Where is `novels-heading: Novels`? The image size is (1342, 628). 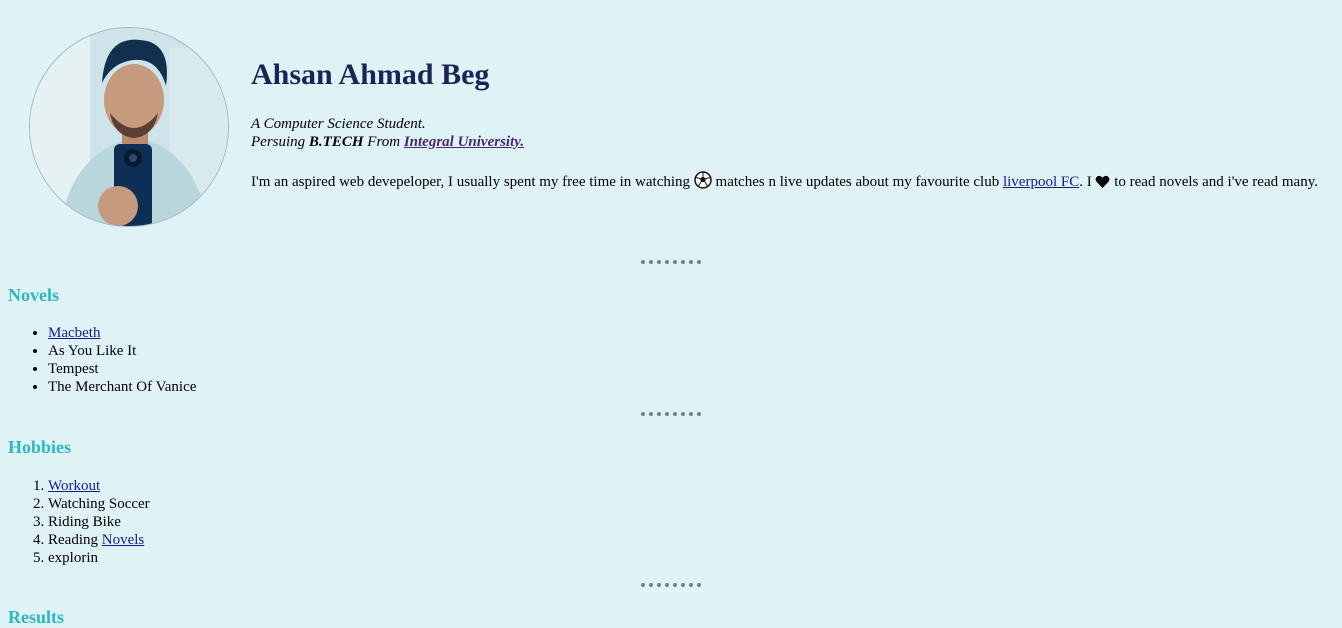 novels-heading: Novels is located at coordinates (33, 295).